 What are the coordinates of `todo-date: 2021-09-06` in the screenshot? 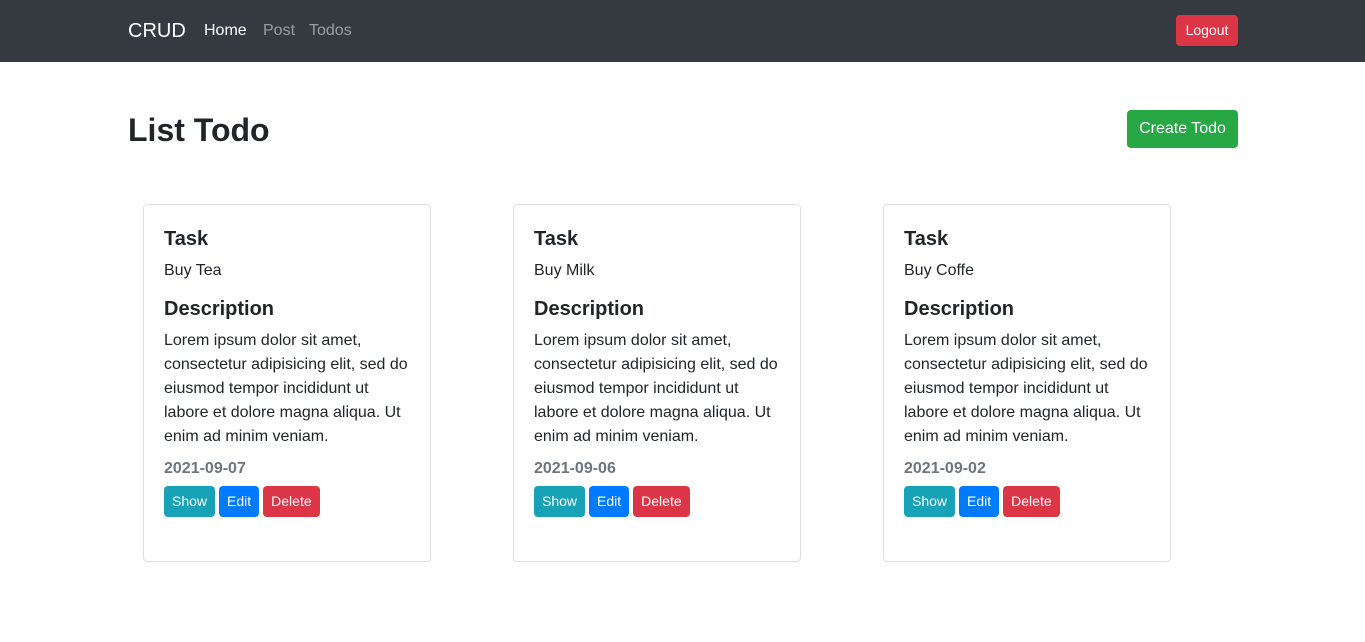 It's located at (575, 468).